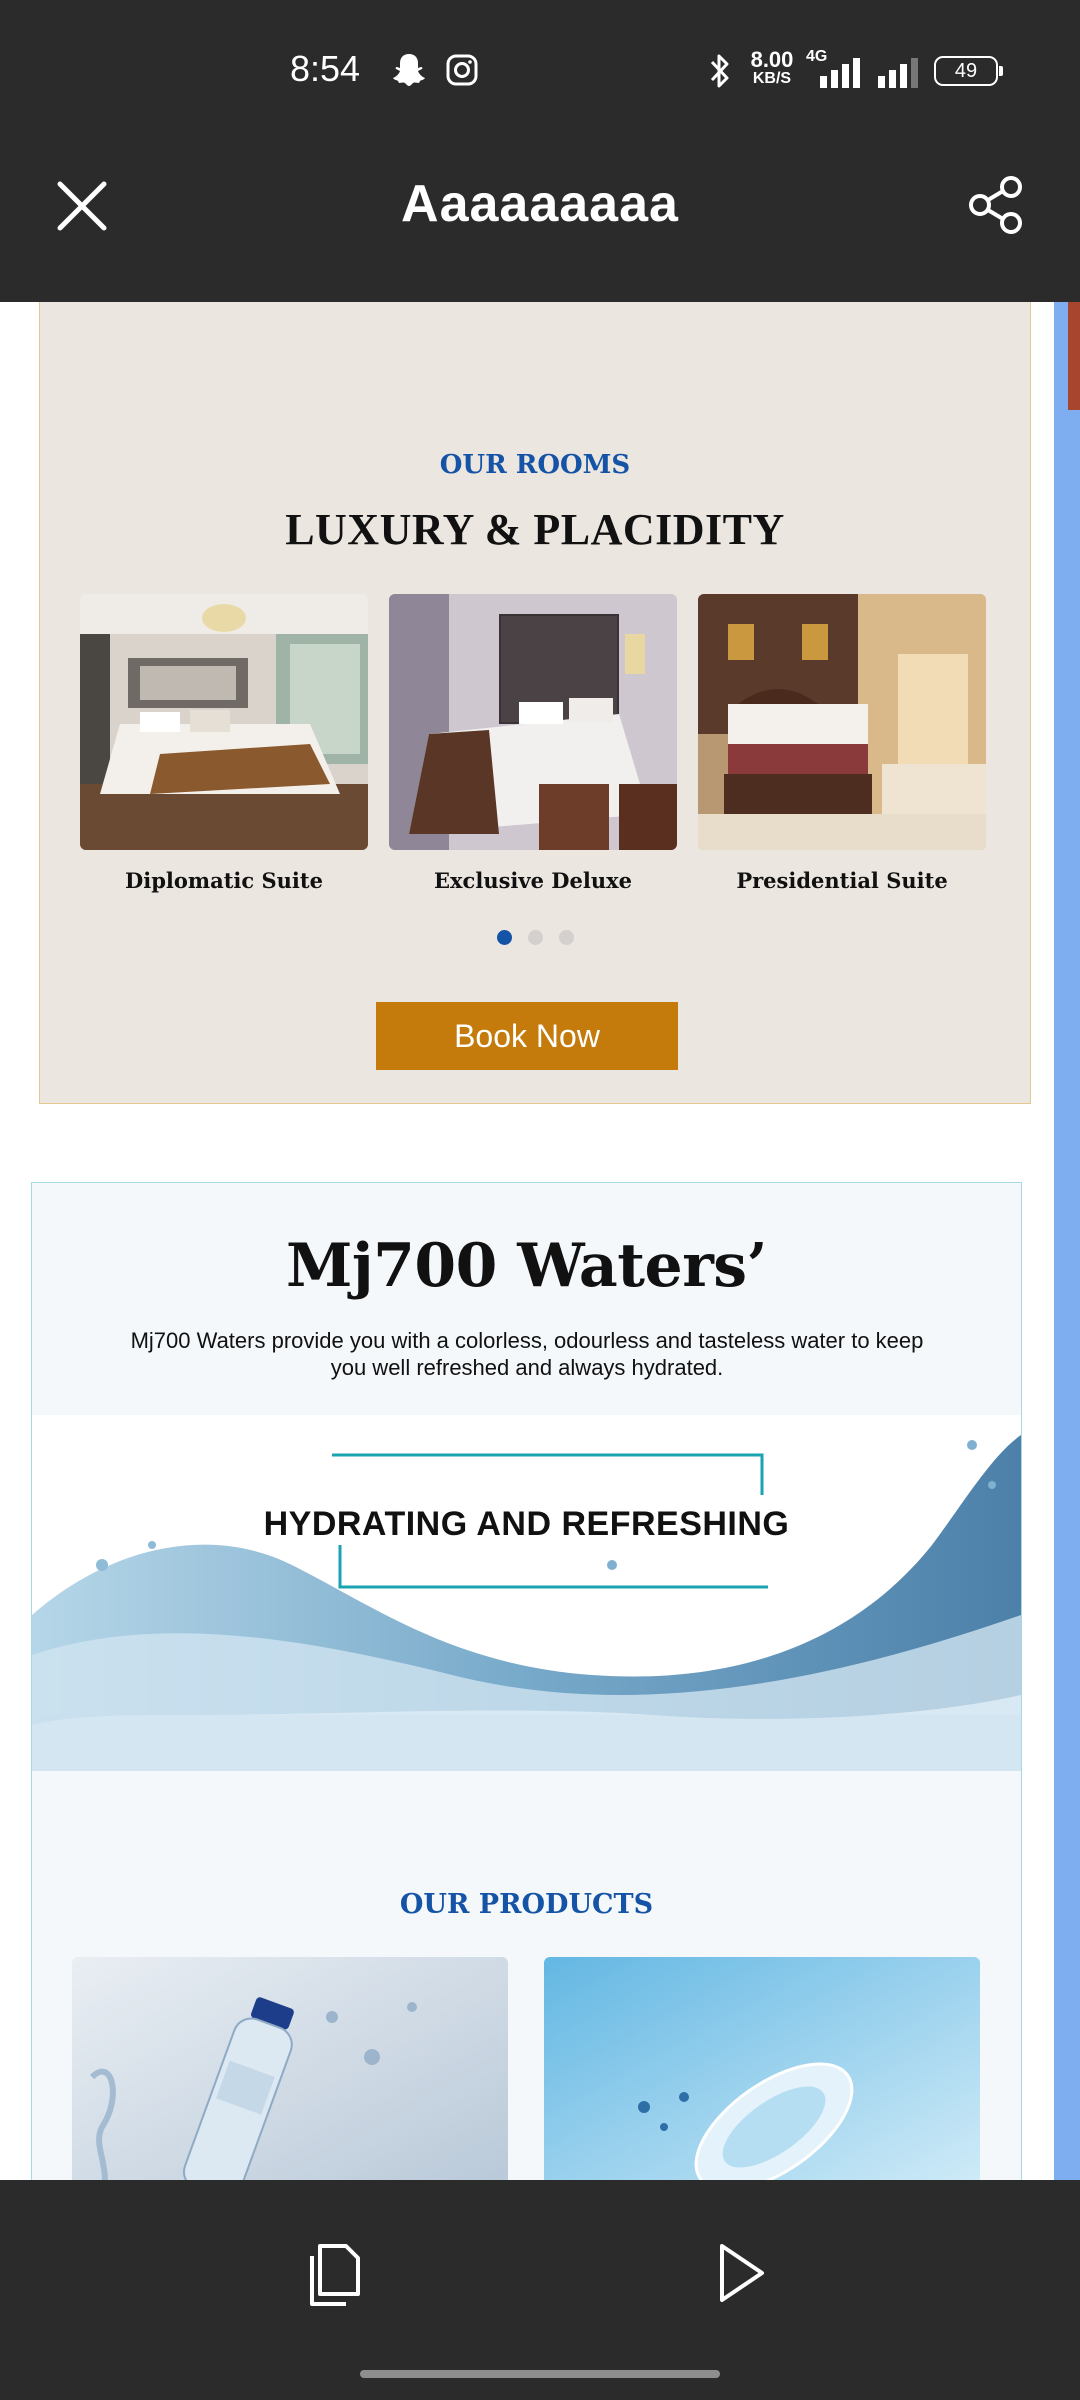 This screenshot has height=2400, width=1080. What do you see at coordinates (533, 880) in the screenshot?
I see `room-name: Exclusive Deluxe` at bounding box center [533, 880].